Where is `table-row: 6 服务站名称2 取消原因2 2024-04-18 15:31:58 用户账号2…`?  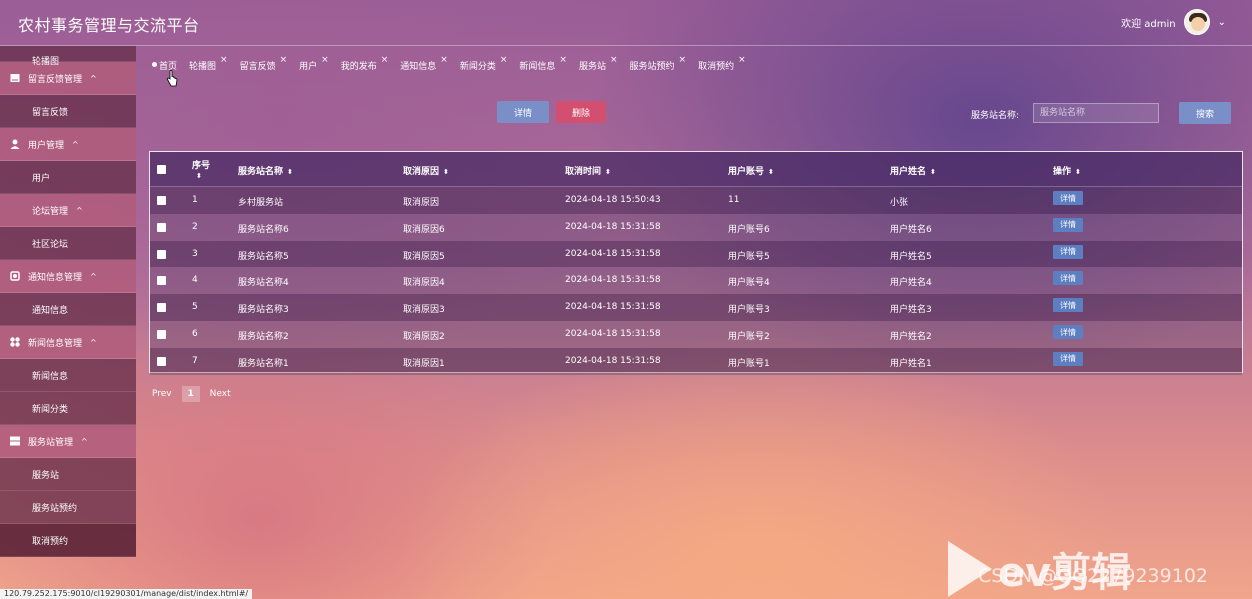
table-row: 6 服务站名称2 取消原因2 2024-04-18 15:31:58 用户账号2… is located at coordinates (696, 334).